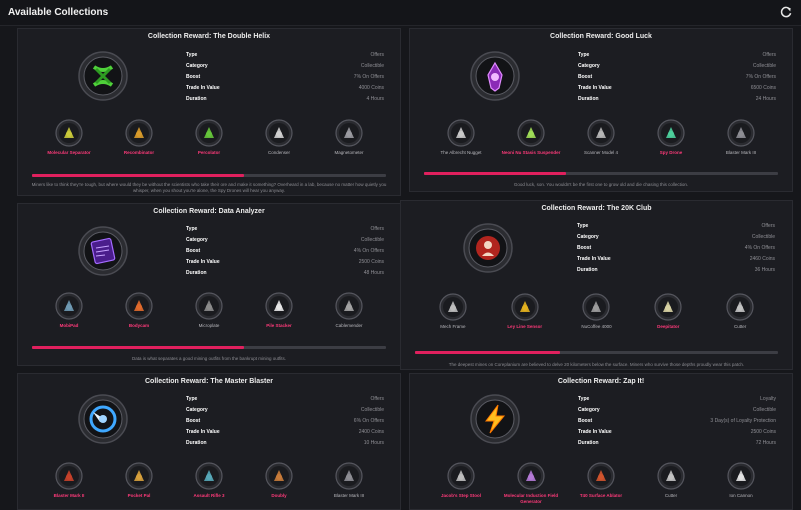 This screenshot has width=801, height=510. What do you see at coordinates (763, 88) in the screenshot?
I see `stat-value: 6500 Coins` at bounding box center [763, 88].